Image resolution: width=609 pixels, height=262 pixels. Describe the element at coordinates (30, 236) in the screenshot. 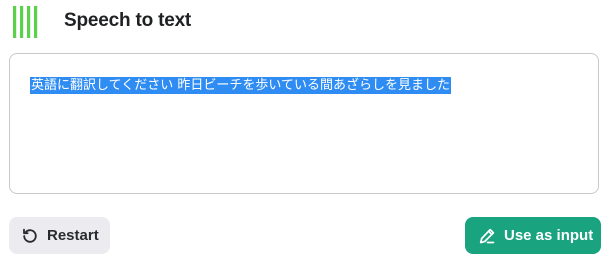

I see `restart-icon` at that location.